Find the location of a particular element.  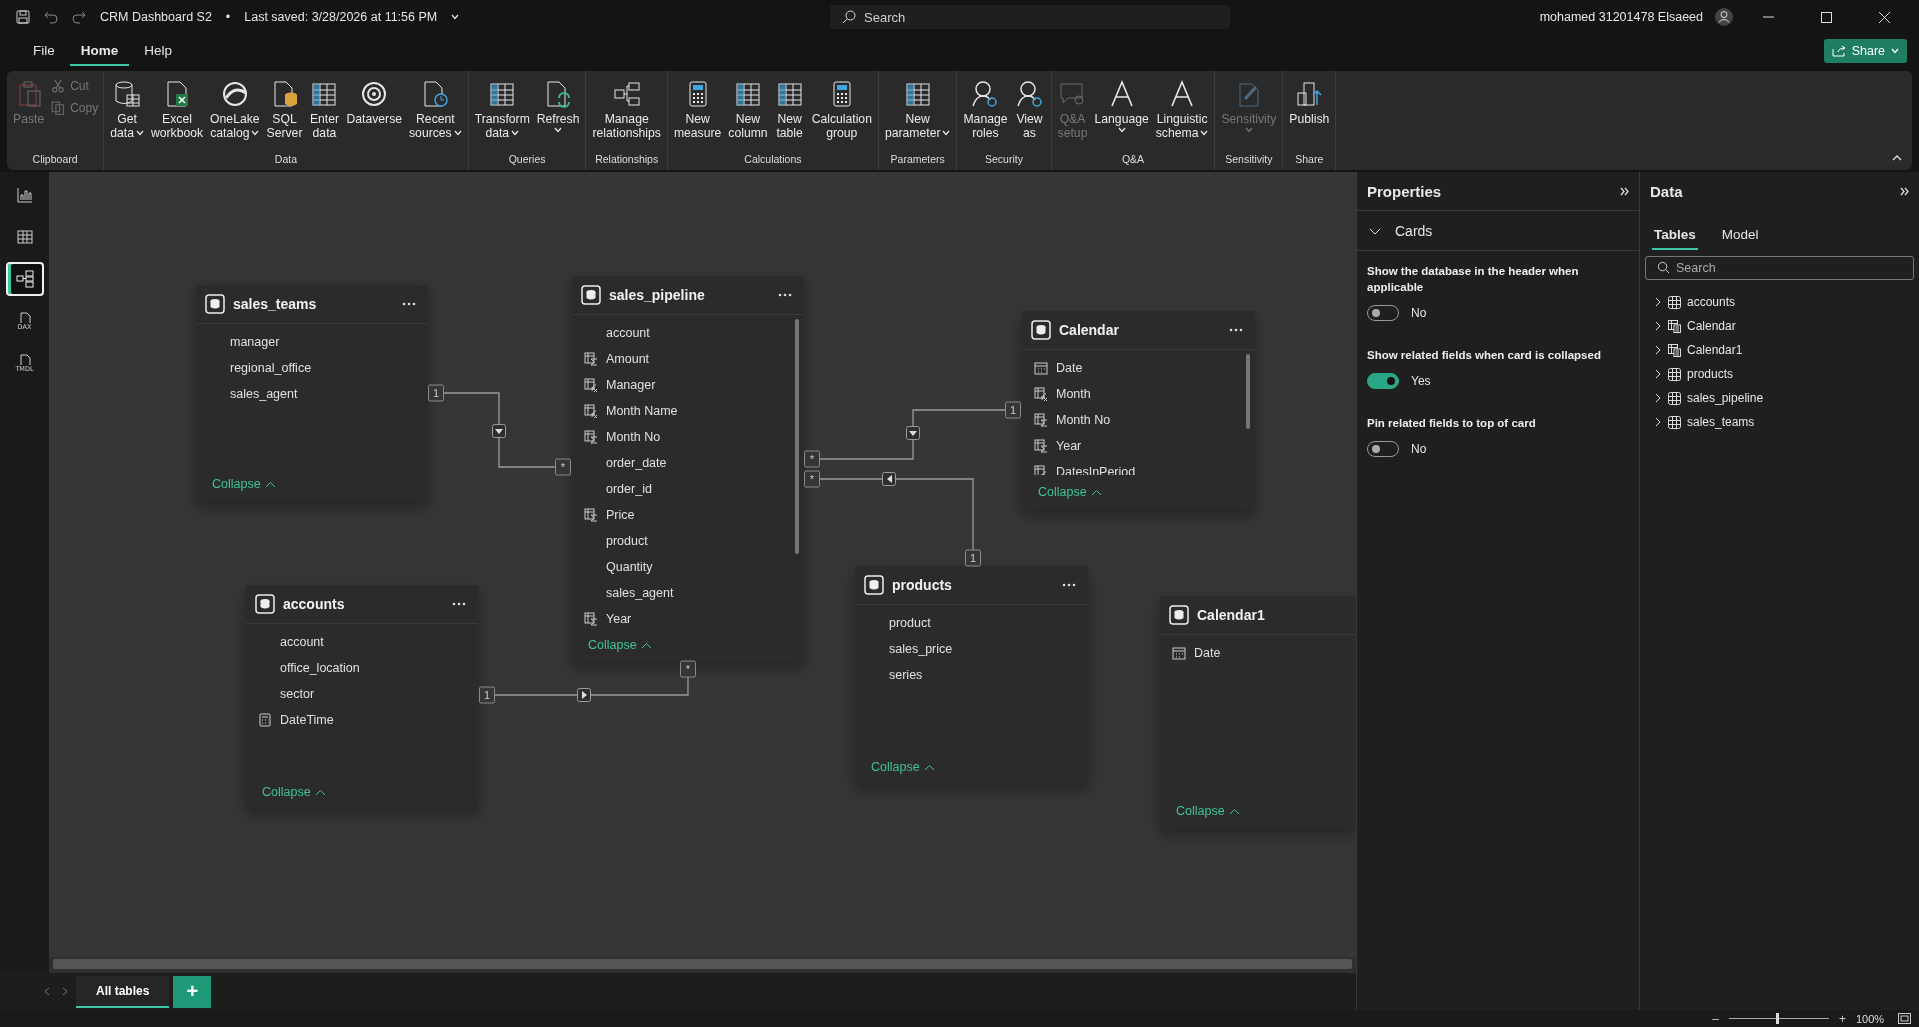

table-card: sales_pipeline account Amount Manager Month Name Month No order_date order_id Price product Quantity sales_agent Year Collapse is located at coordinates (688, 469).